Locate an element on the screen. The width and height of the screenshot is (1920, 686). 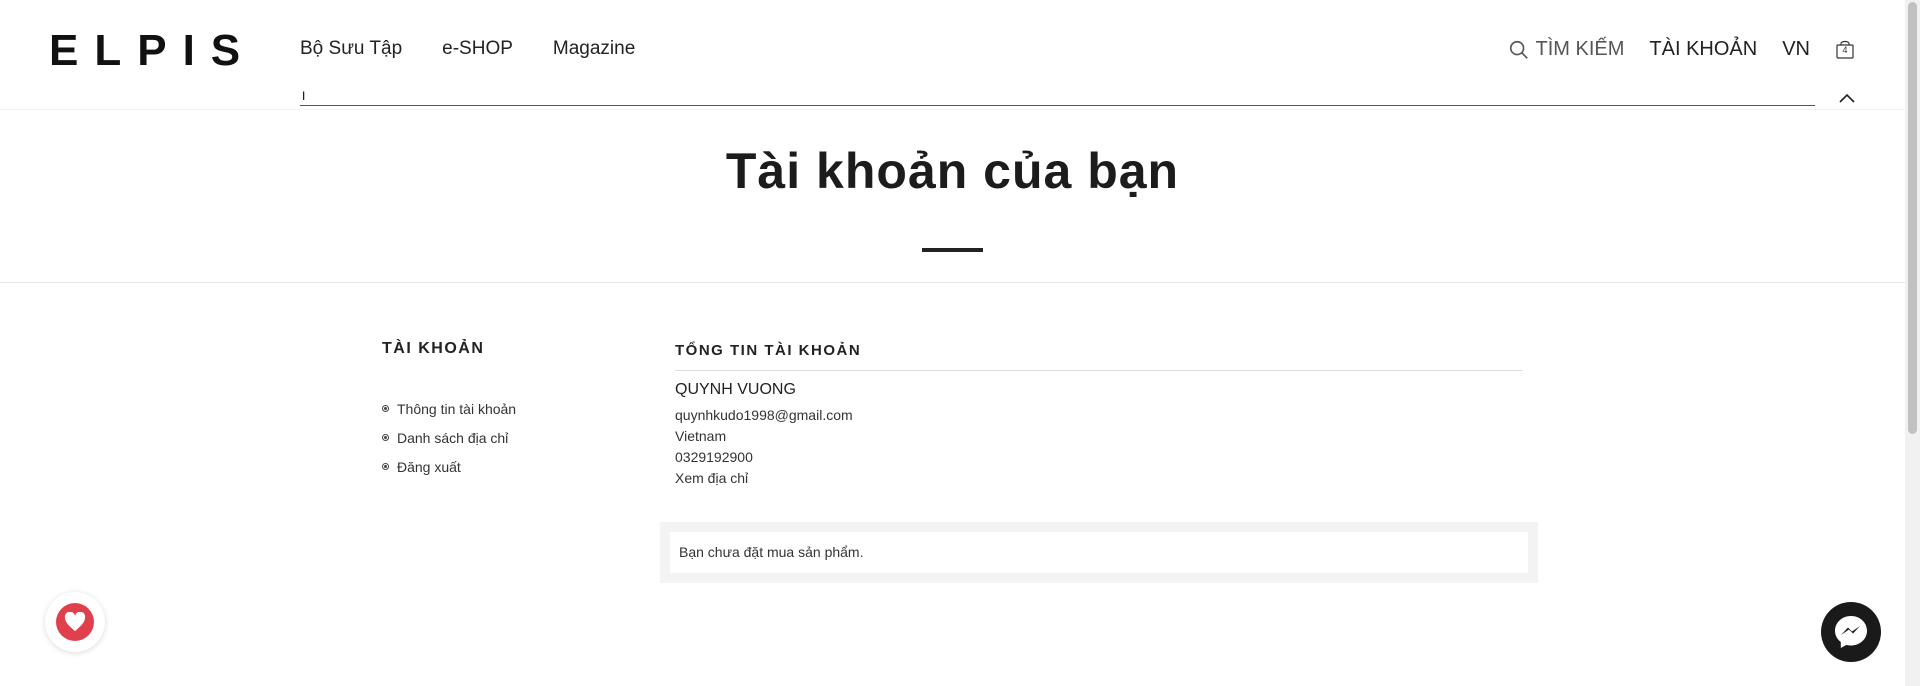
customer-country: Vietnam is located at coordinates (701, 436).